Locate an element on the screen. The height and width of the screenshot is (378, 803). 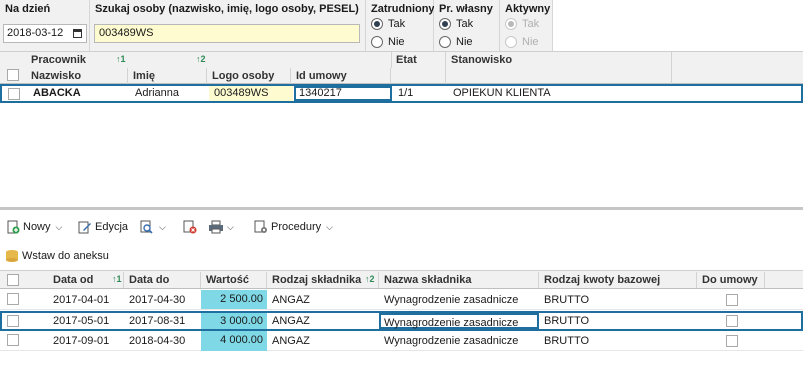
print-button: ⌵ is located at coordinates (221, 227).